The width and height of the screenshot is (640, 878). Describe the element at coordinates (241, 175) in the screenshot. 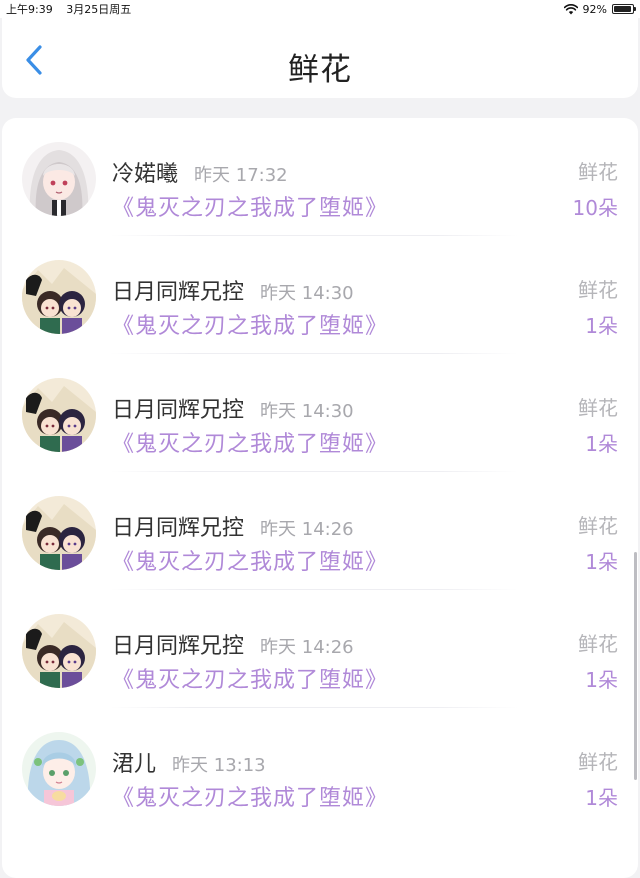

I see `timestamp: 昨天 17:32` at that location.